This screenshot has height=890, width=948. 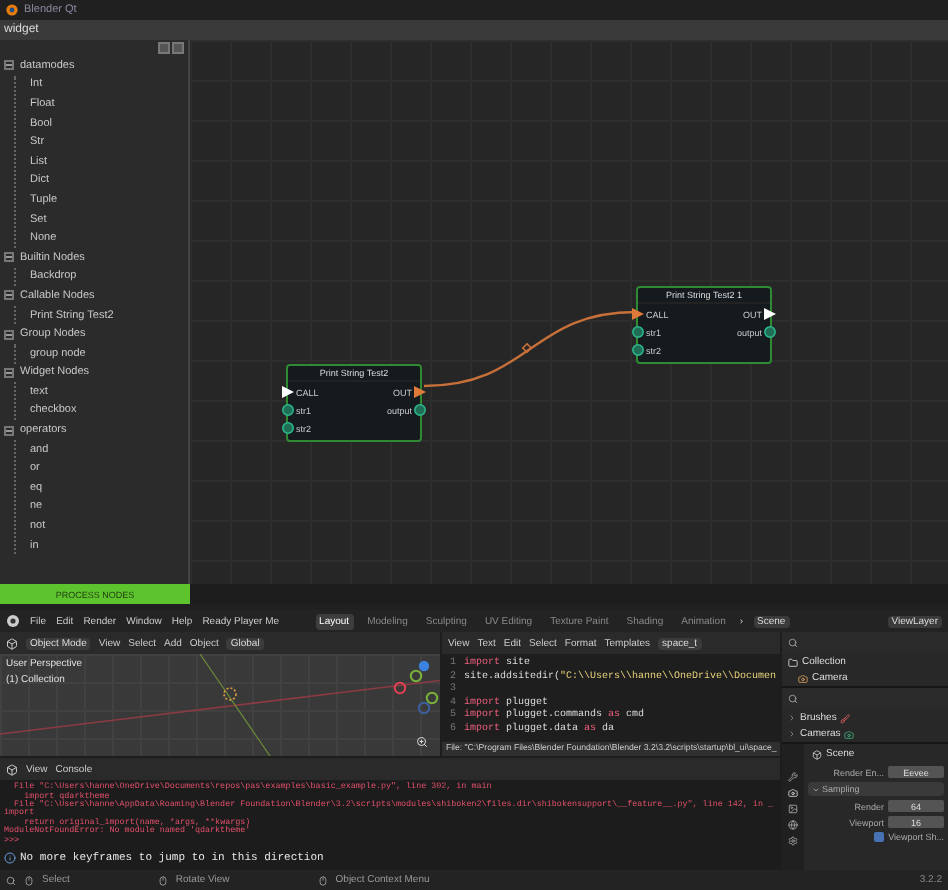 I want to click on globe-icon, so click(x=793, y=825).